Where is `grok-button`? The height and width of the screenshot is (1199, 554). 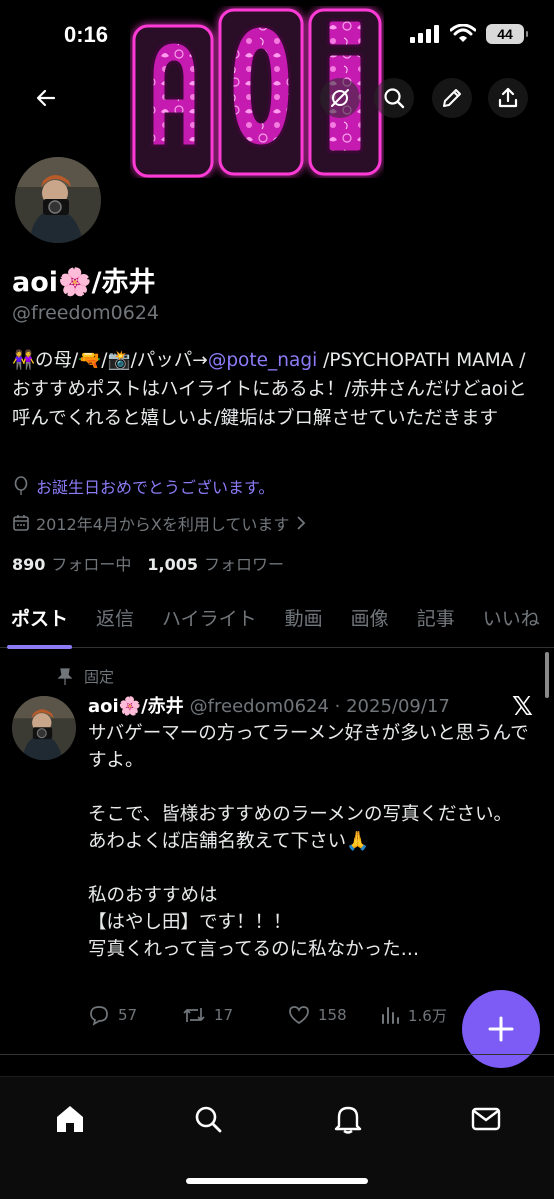 grok-button is located at coordinates (340, 98).